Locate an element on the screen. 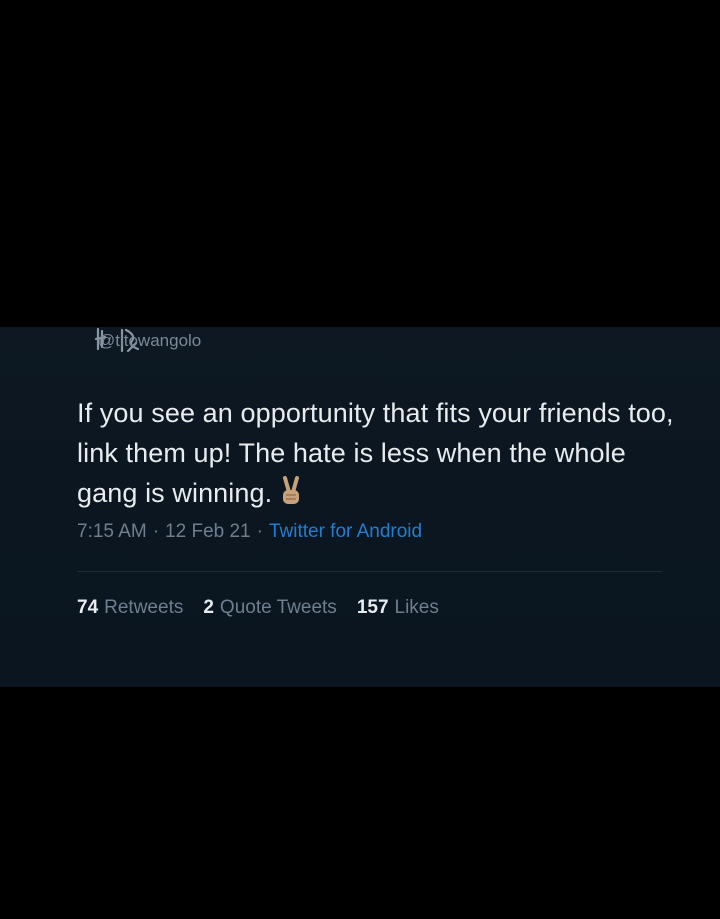 The height and width of the screenshot is (919, 720). retweets-count: 74 is located at coordinates (88, 607).